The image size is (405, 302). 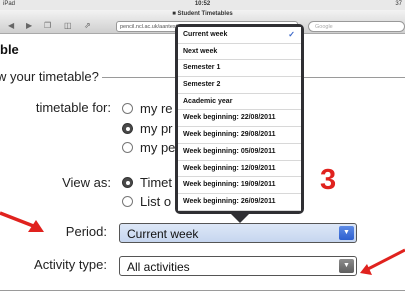 What do you see at coordinates (291, 34) in the screenshot?
I see `checkmark-icon: ✓` at bounding box center [291, 34].